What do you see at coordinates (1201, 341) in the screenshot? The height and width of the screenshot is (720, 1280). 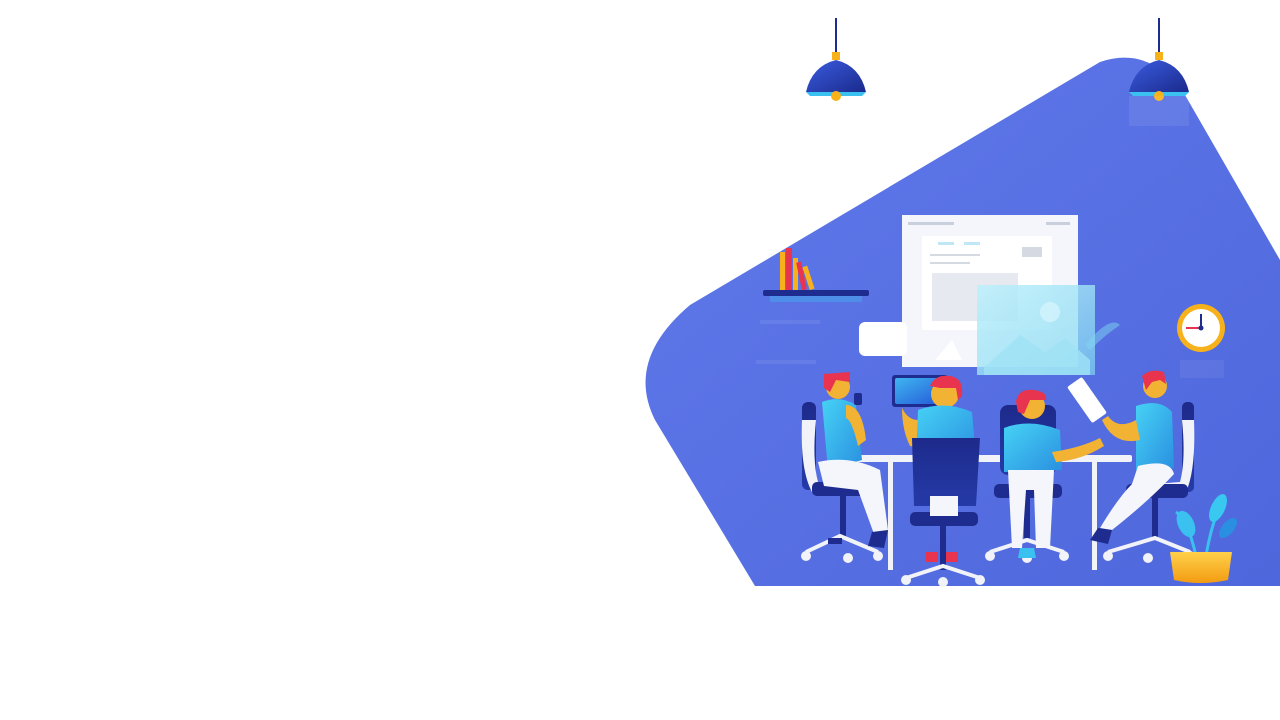 I see `wall-clock-icon` at bounding box center [1201, 341].